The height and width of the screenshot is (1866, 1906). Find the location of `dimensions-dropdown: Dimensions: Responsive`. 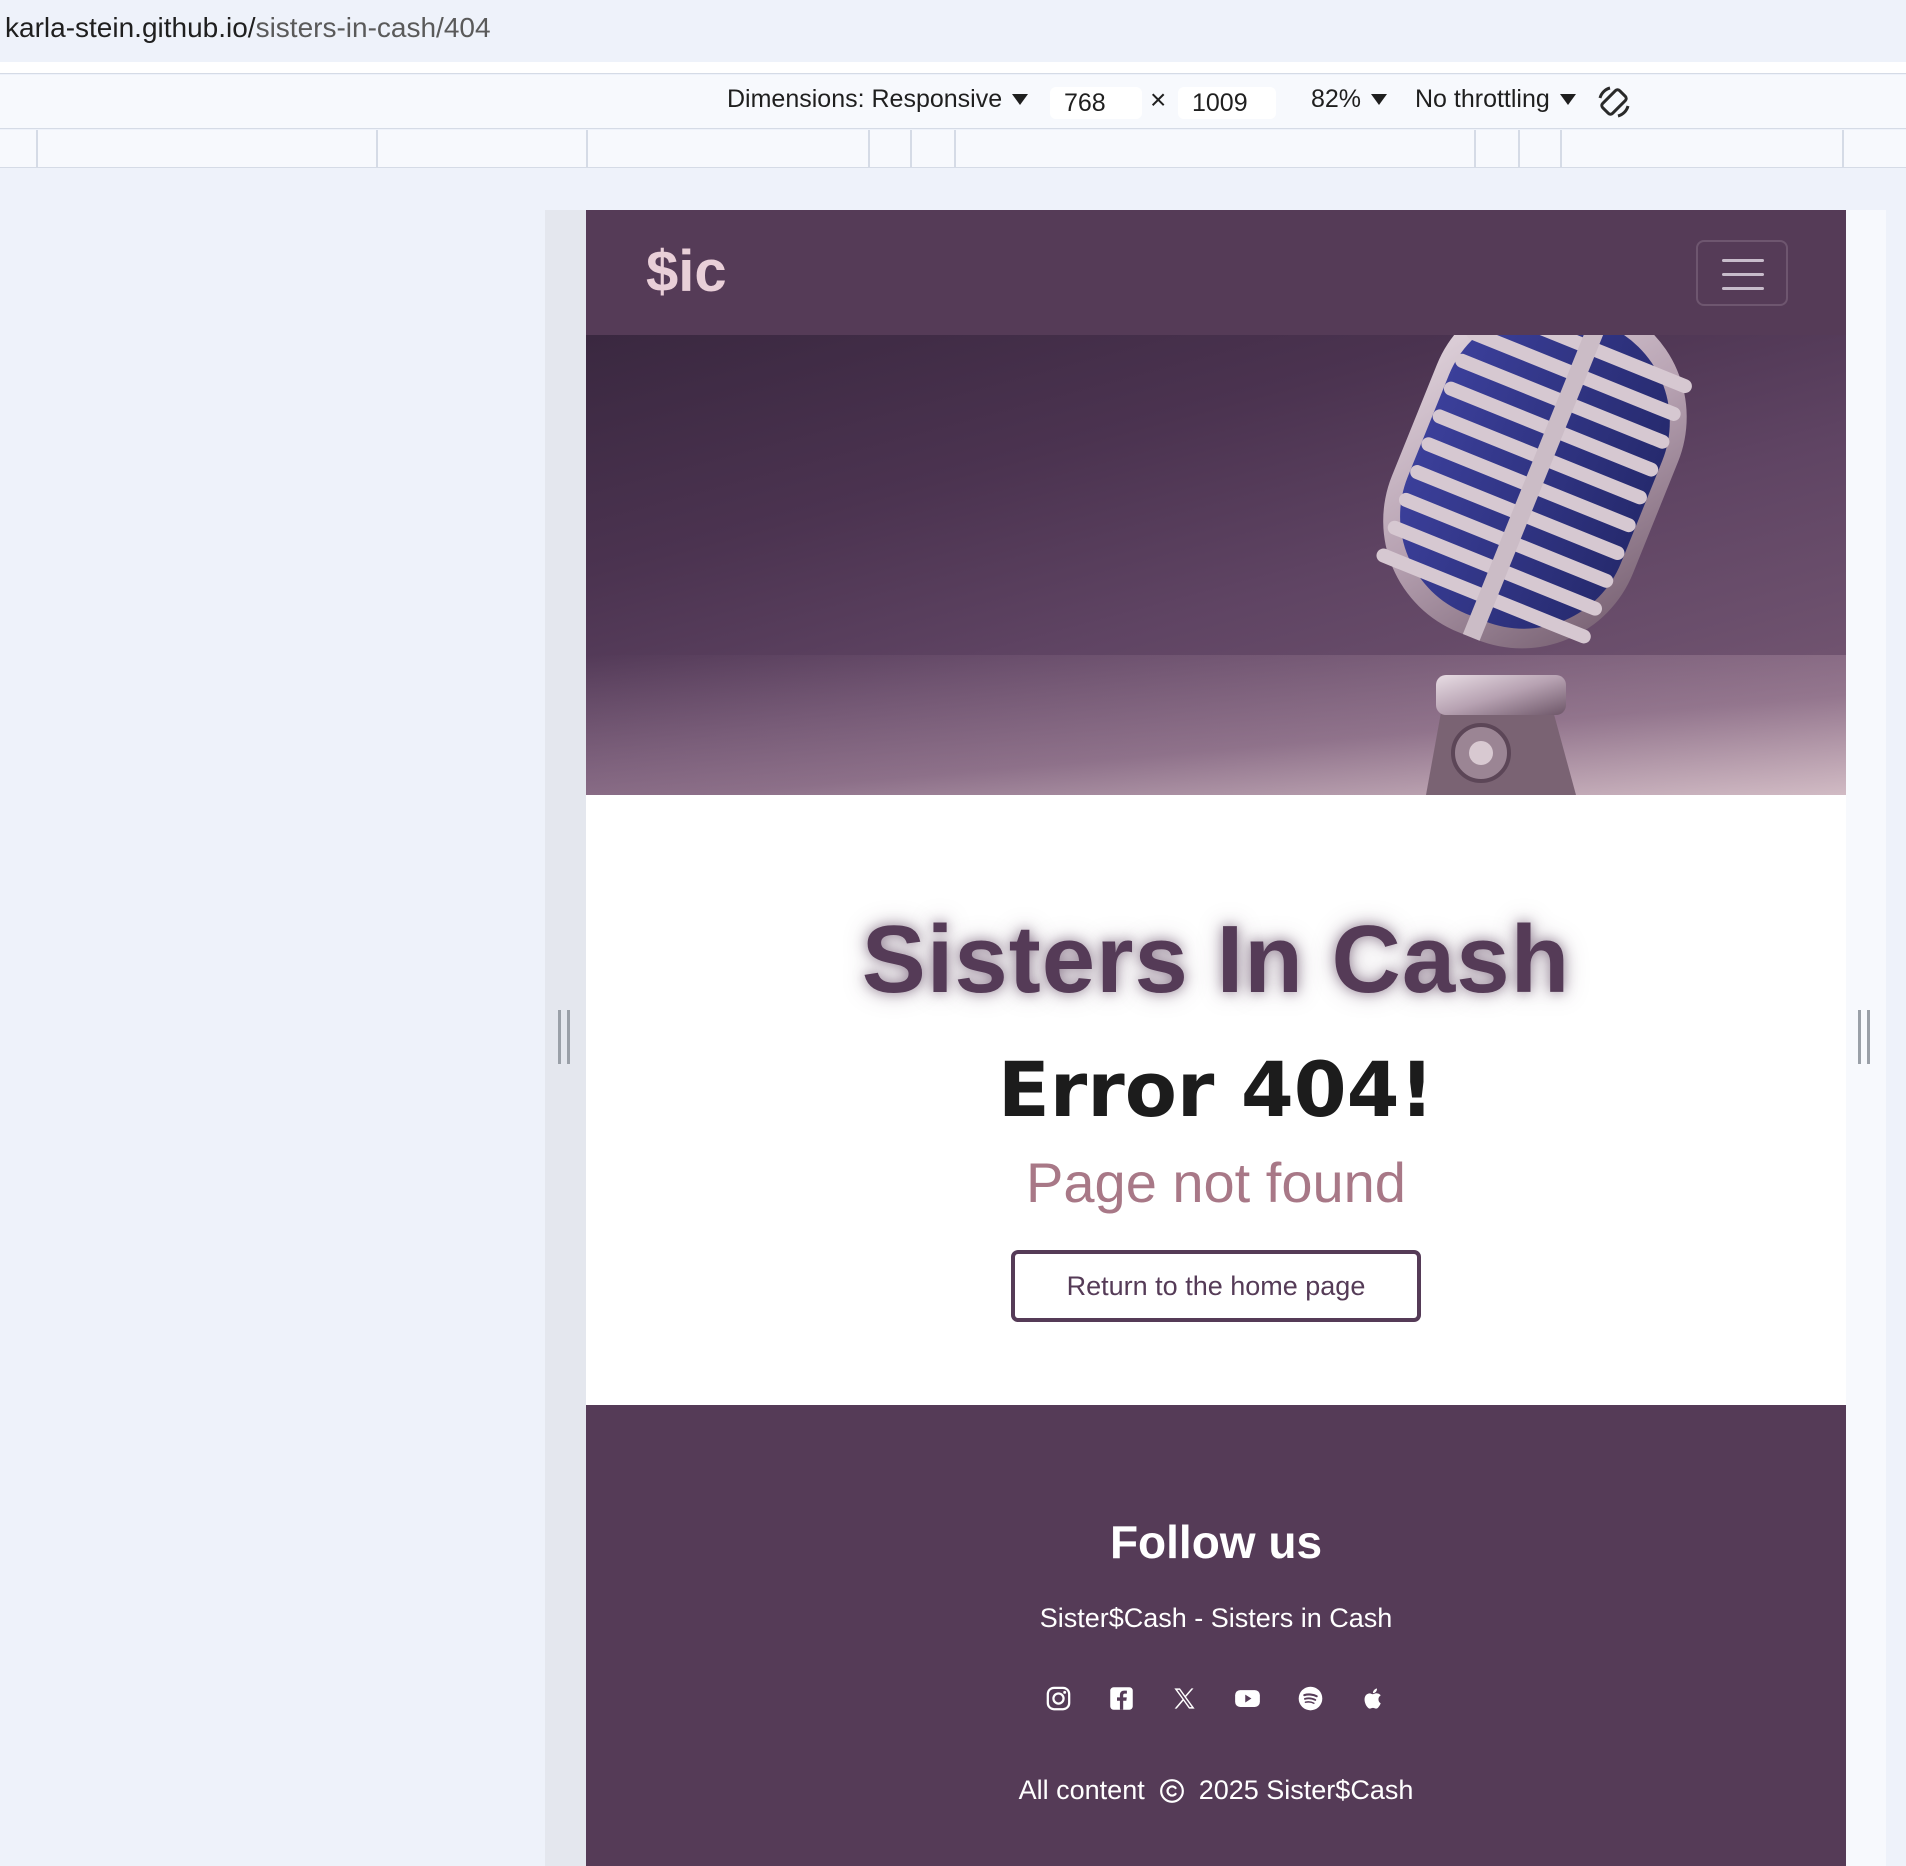

dimensions-dropdown: Dimensions: Responsive is located at coordinates (878, 99).